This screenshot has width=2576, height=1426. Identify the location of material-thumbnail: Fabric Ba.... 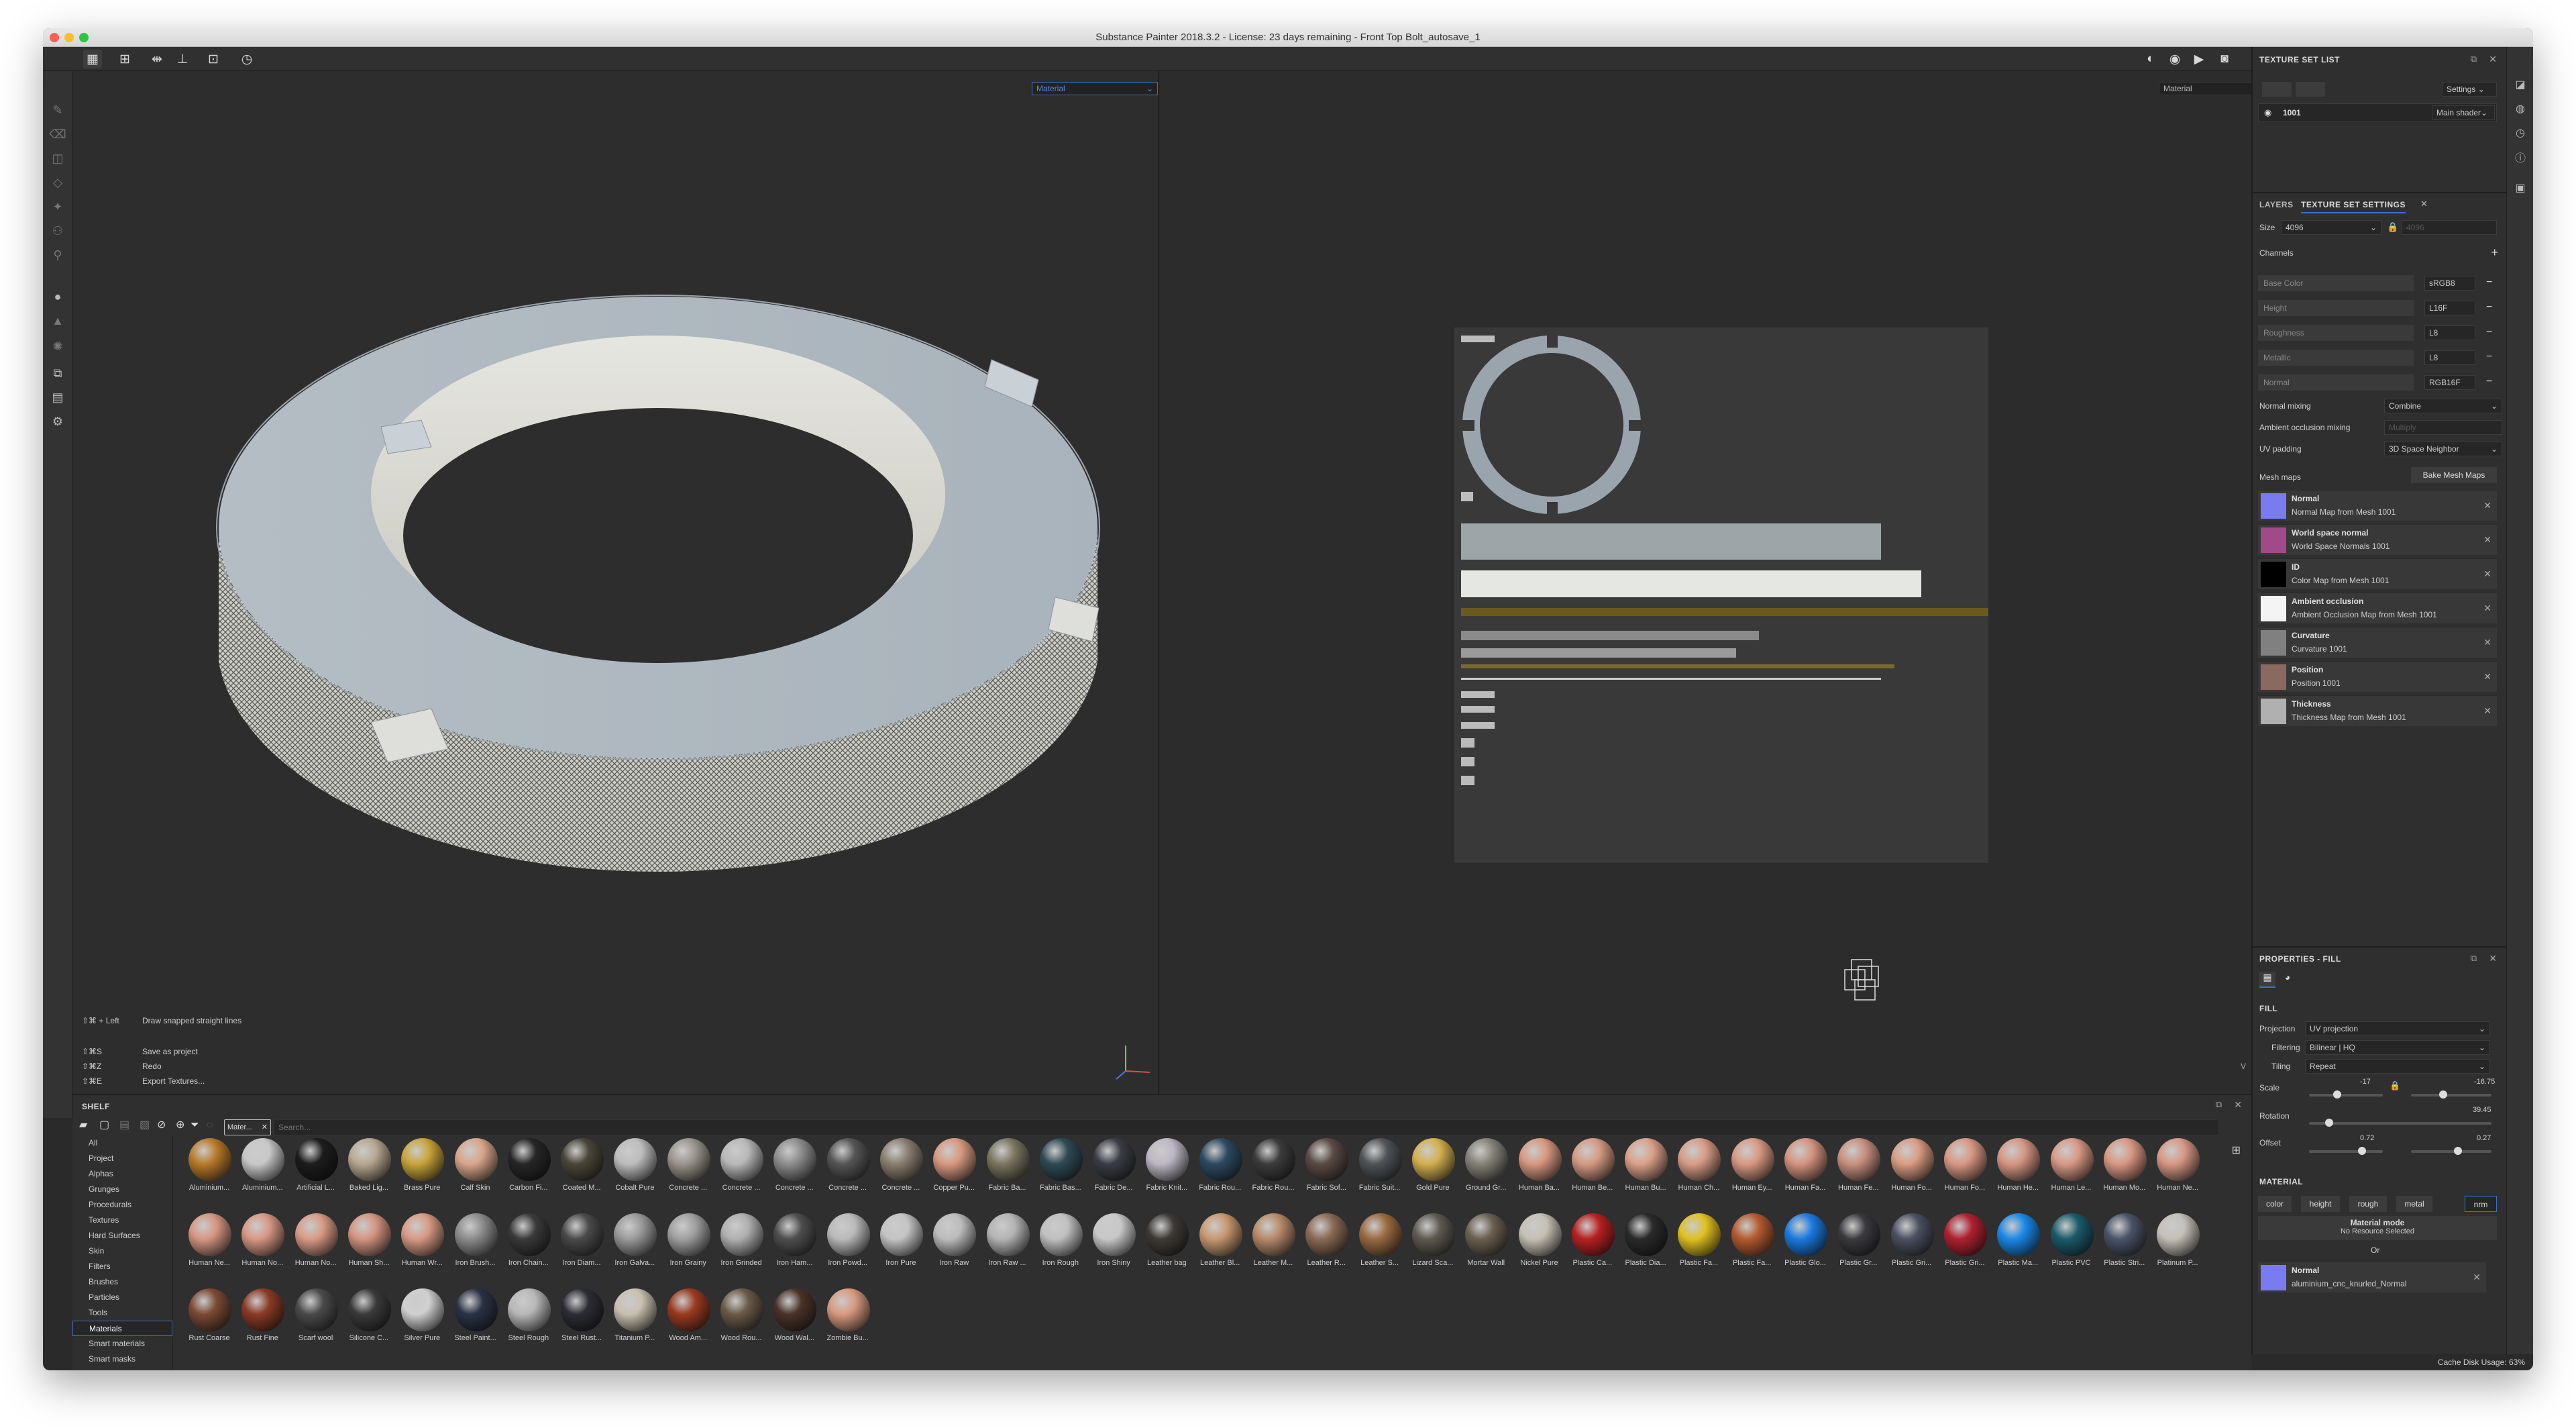
(1007, 1167).